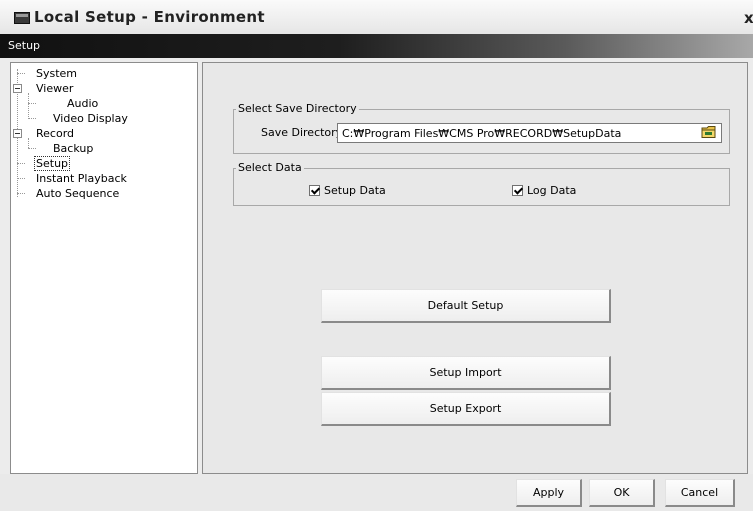 The image size is (753, 511). Describe the element at coordinates (355, 190) in the screenshot. I see `setup-data-label: Setup Data` at that location.